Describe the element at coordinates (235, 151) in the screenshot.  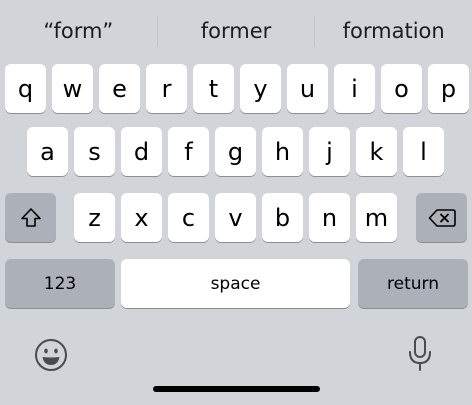
I see `key-g: g` at that location.